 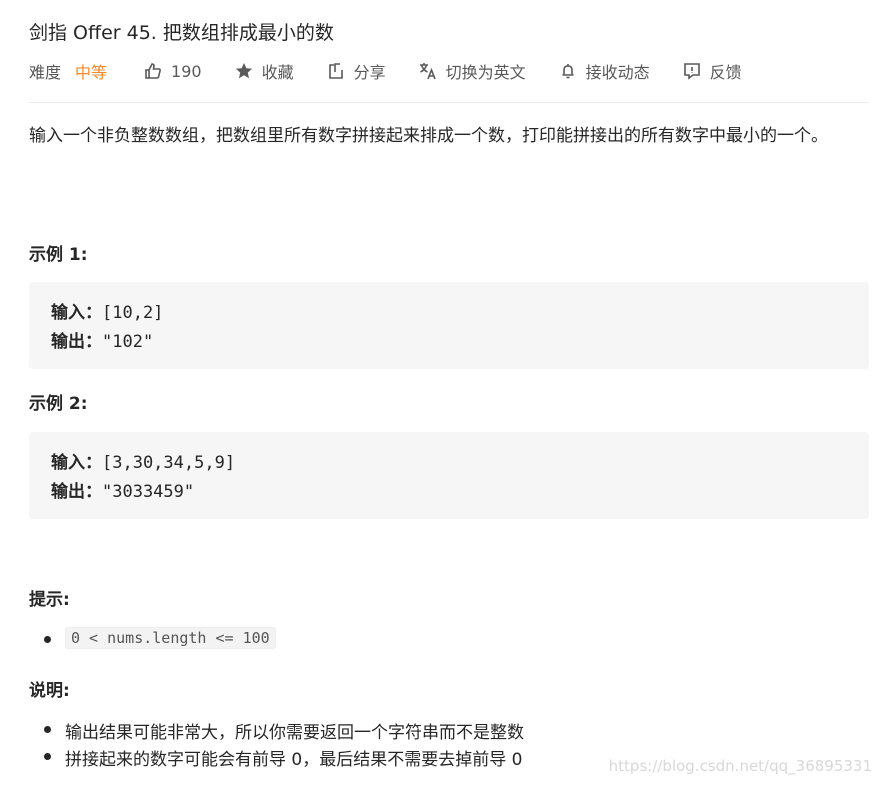 I want to click on thumbs-up-icon, so click(x=153, y=71).